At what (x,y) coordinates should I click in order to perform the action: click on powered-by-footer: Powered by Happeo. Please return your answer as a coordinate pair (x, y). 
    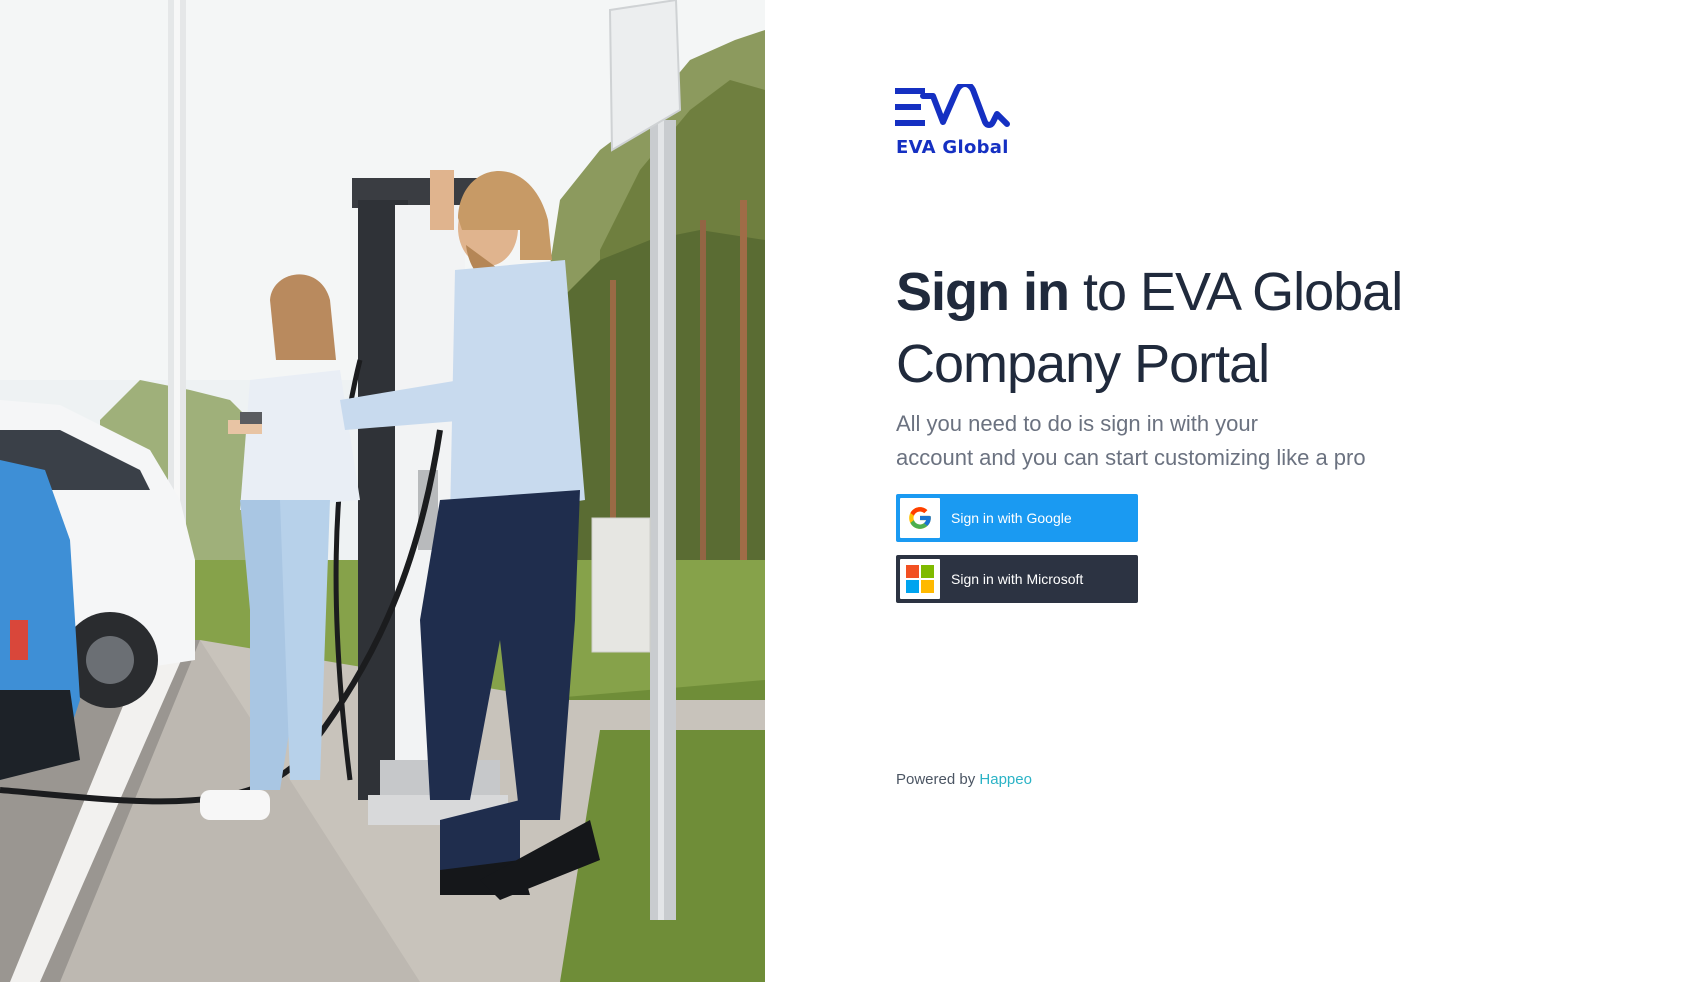
    Looking at the image, I should click on (964, 779).